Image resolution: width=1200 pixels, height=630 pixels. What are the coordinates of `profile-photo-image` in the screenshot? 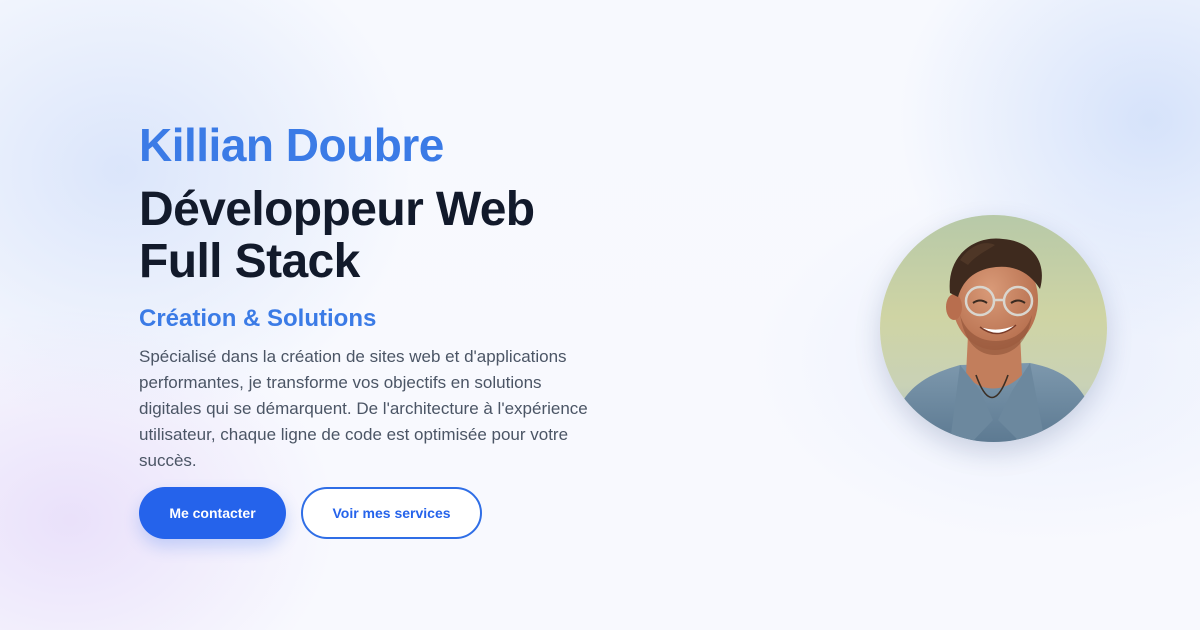 It's located at (993, 328).